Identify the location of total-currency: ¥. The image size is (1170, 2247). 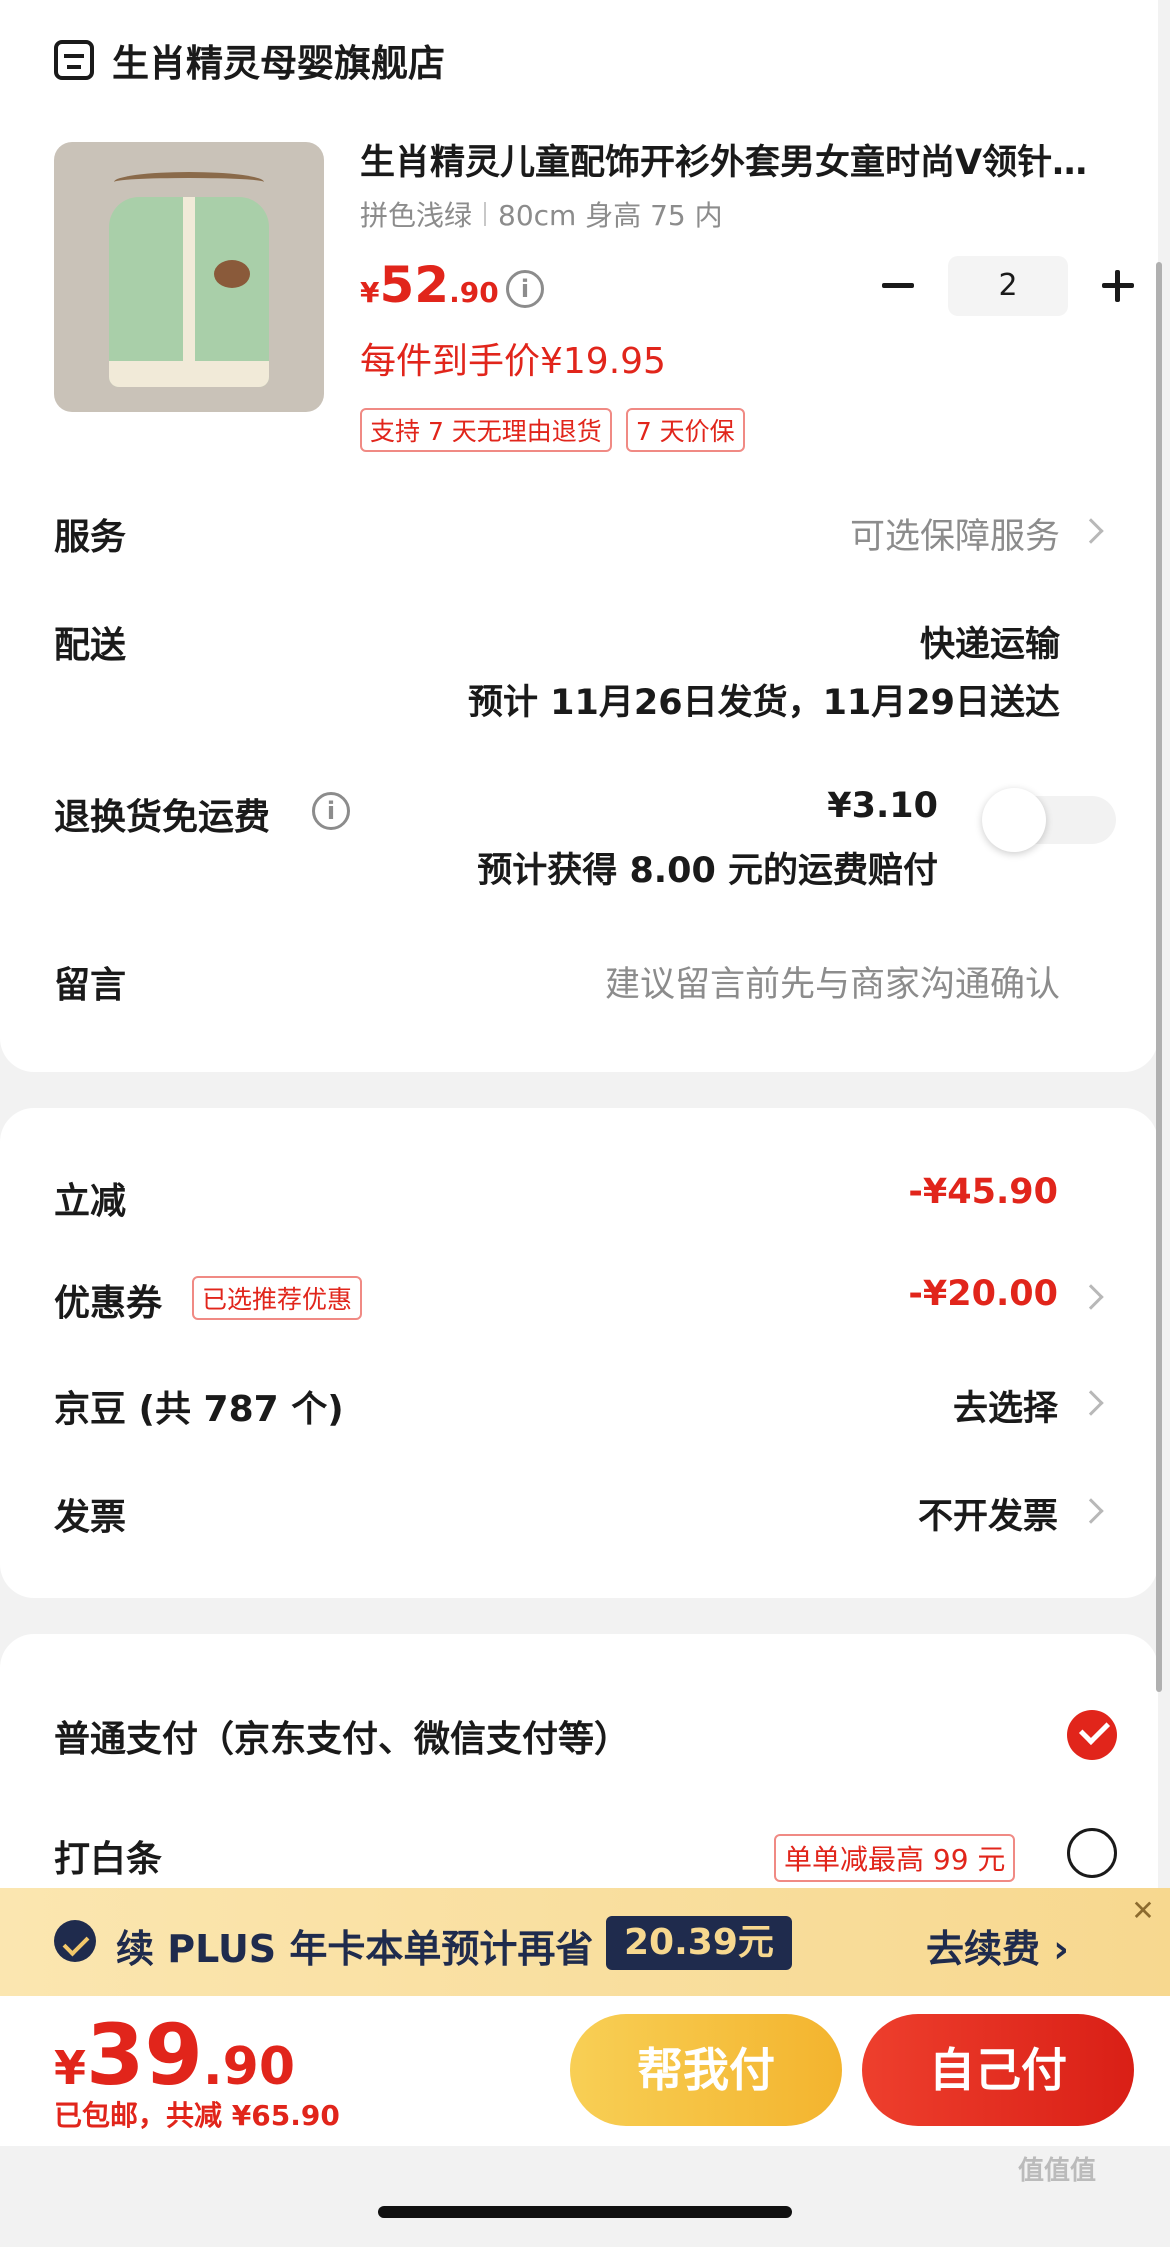
(70, 2068).